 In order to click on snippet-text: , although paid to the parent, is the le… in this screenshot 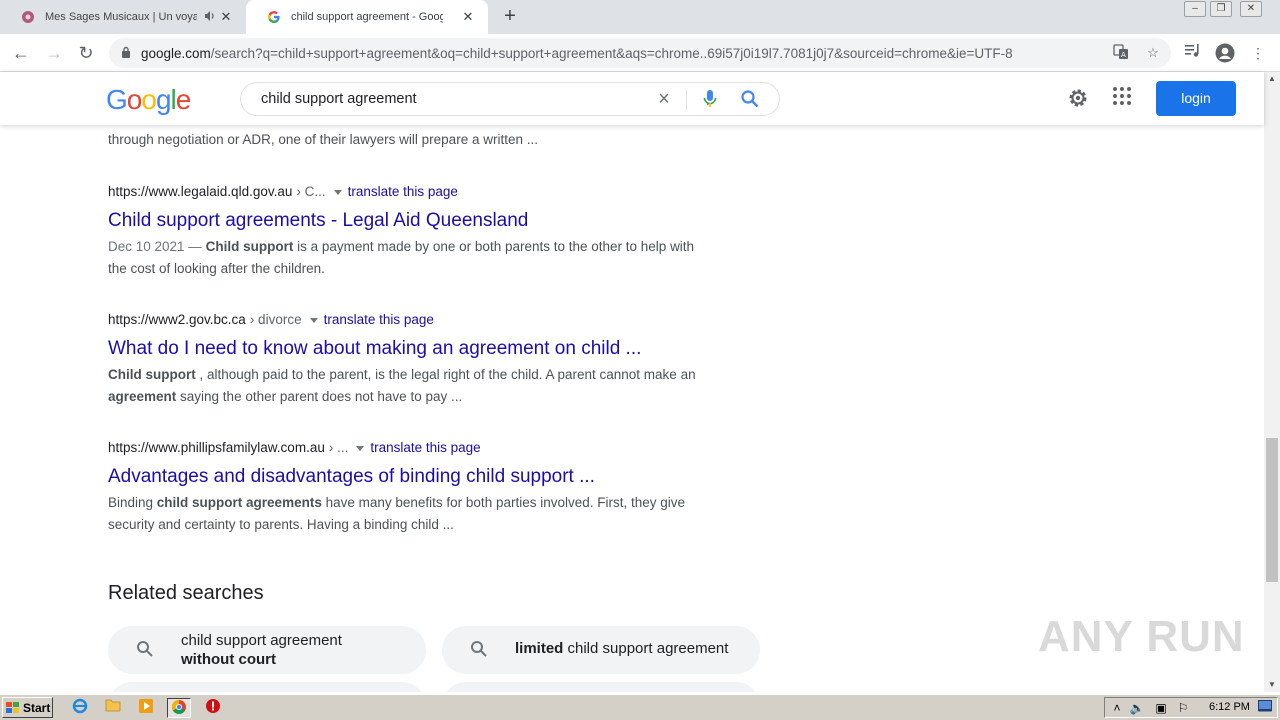, I will do `click(445, 374)`.